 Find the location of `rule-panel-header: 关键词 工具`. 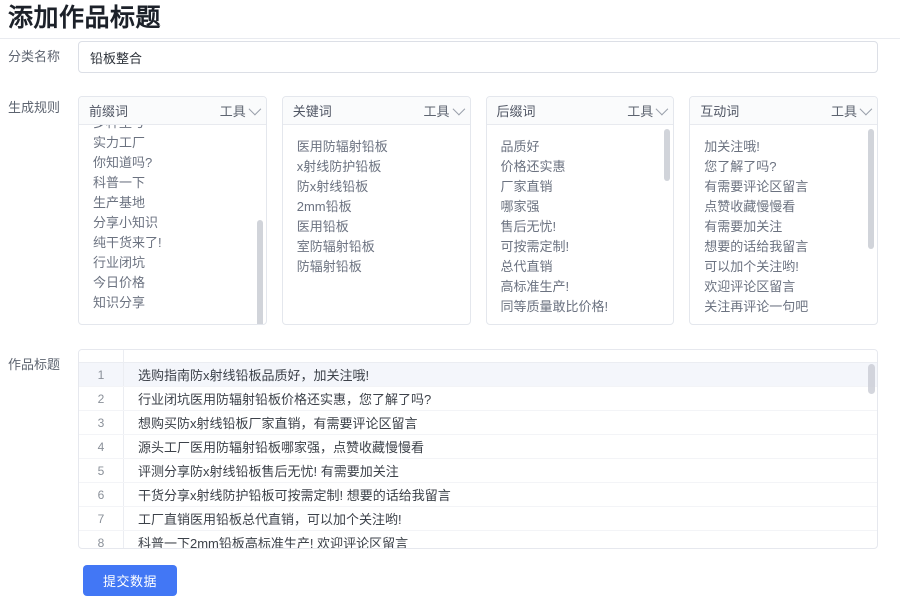

rule-panel-header: 关键词 工具 is located at coordinates (376, 111).